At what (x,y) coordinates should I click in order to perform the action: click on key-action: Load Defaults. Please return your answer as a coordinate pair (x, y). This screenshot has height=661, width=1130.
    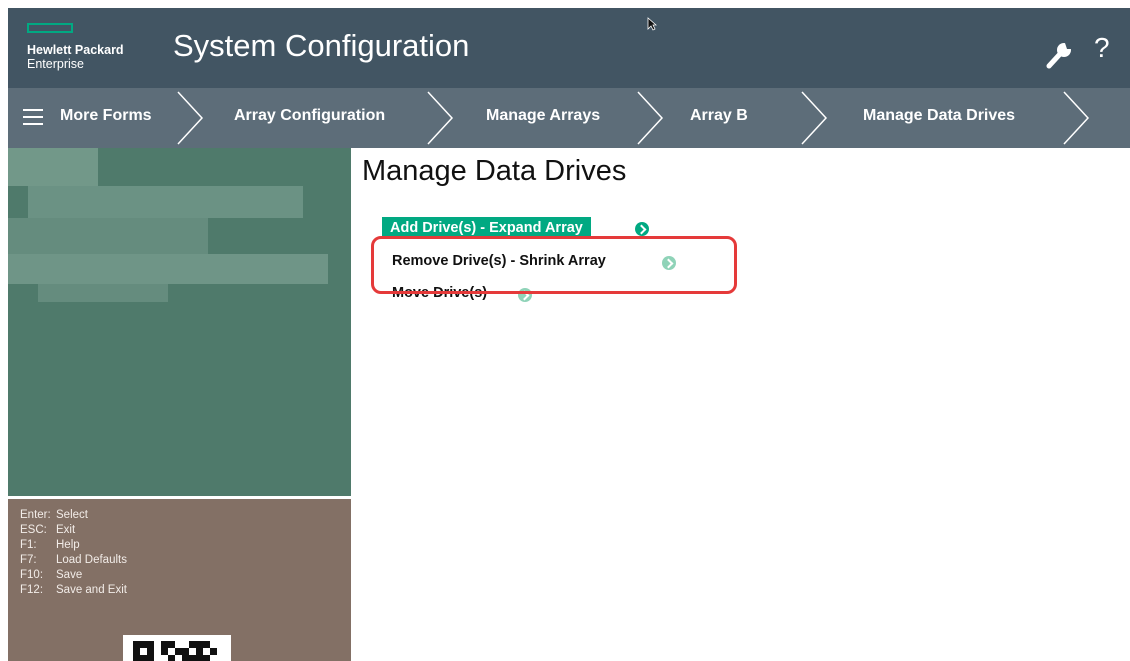
    Looking at the image, I should click on (91, 560).